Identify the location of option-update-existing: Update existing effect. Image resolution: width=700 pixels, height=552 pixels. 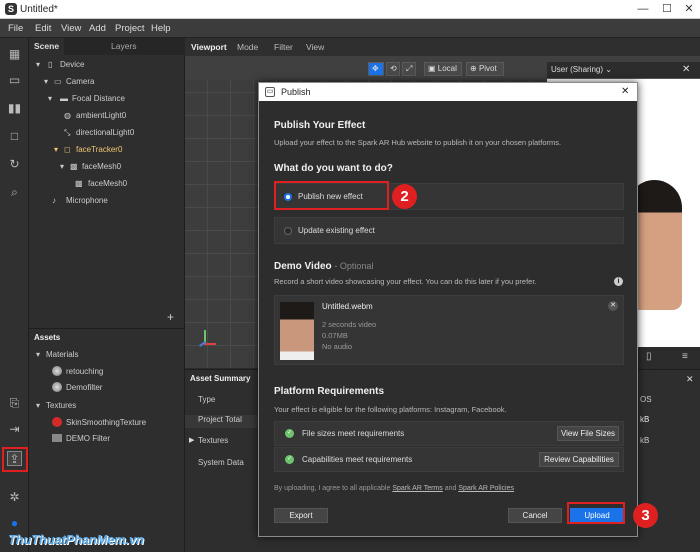
(449, 230).